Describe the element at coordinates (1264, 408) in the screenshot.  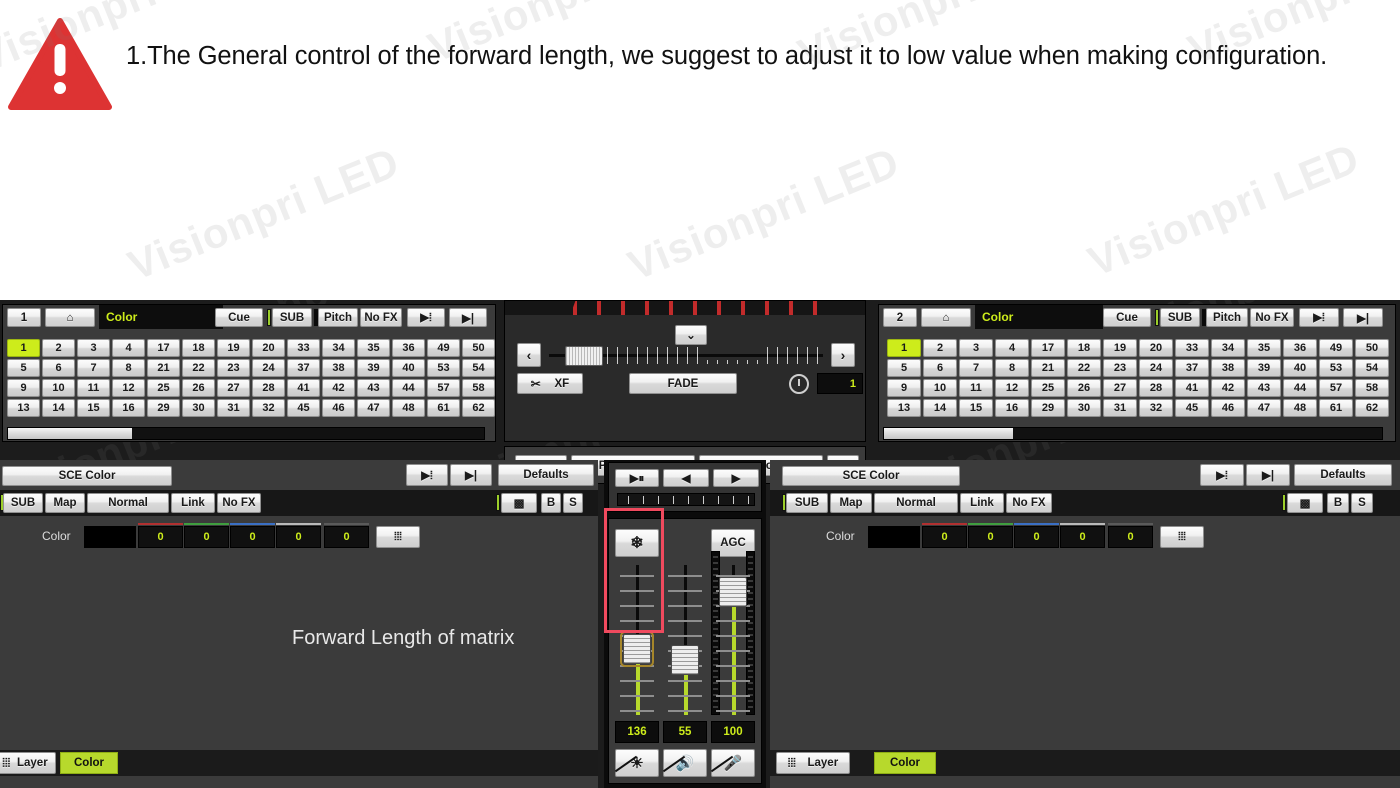
I see `playback-cell-47: 47` at that location.